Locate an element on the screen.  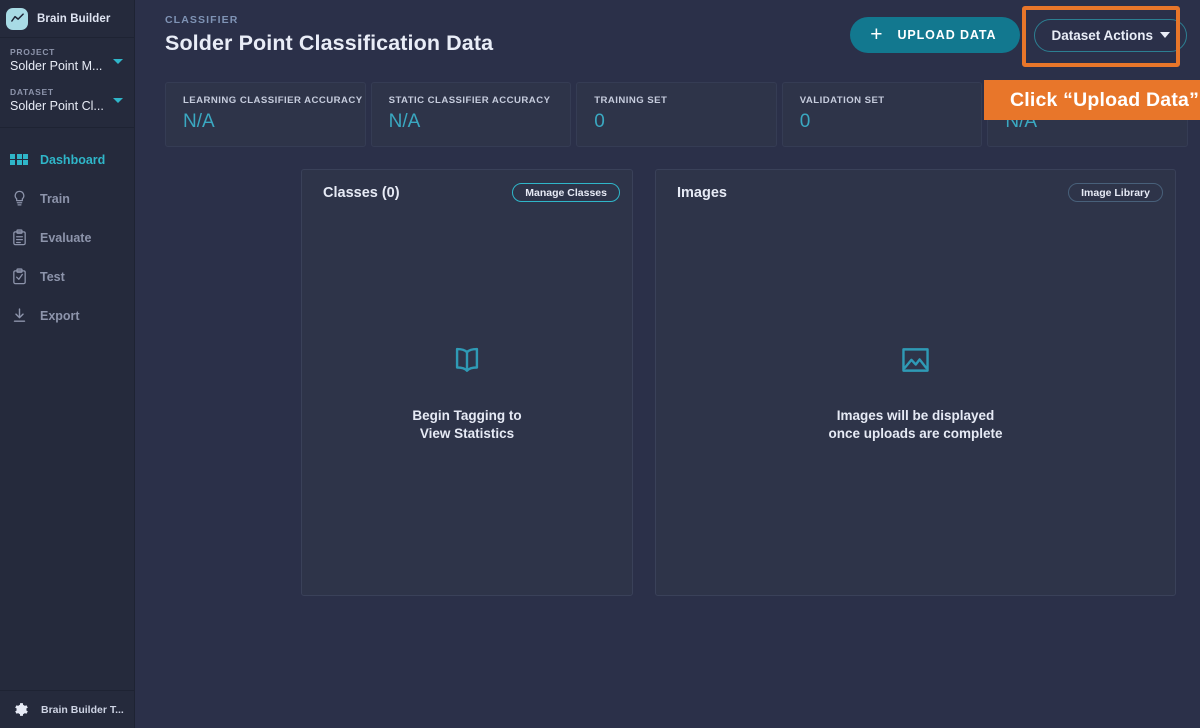
dataset-selector-label: DATASET is located at coordinates (32, 92).